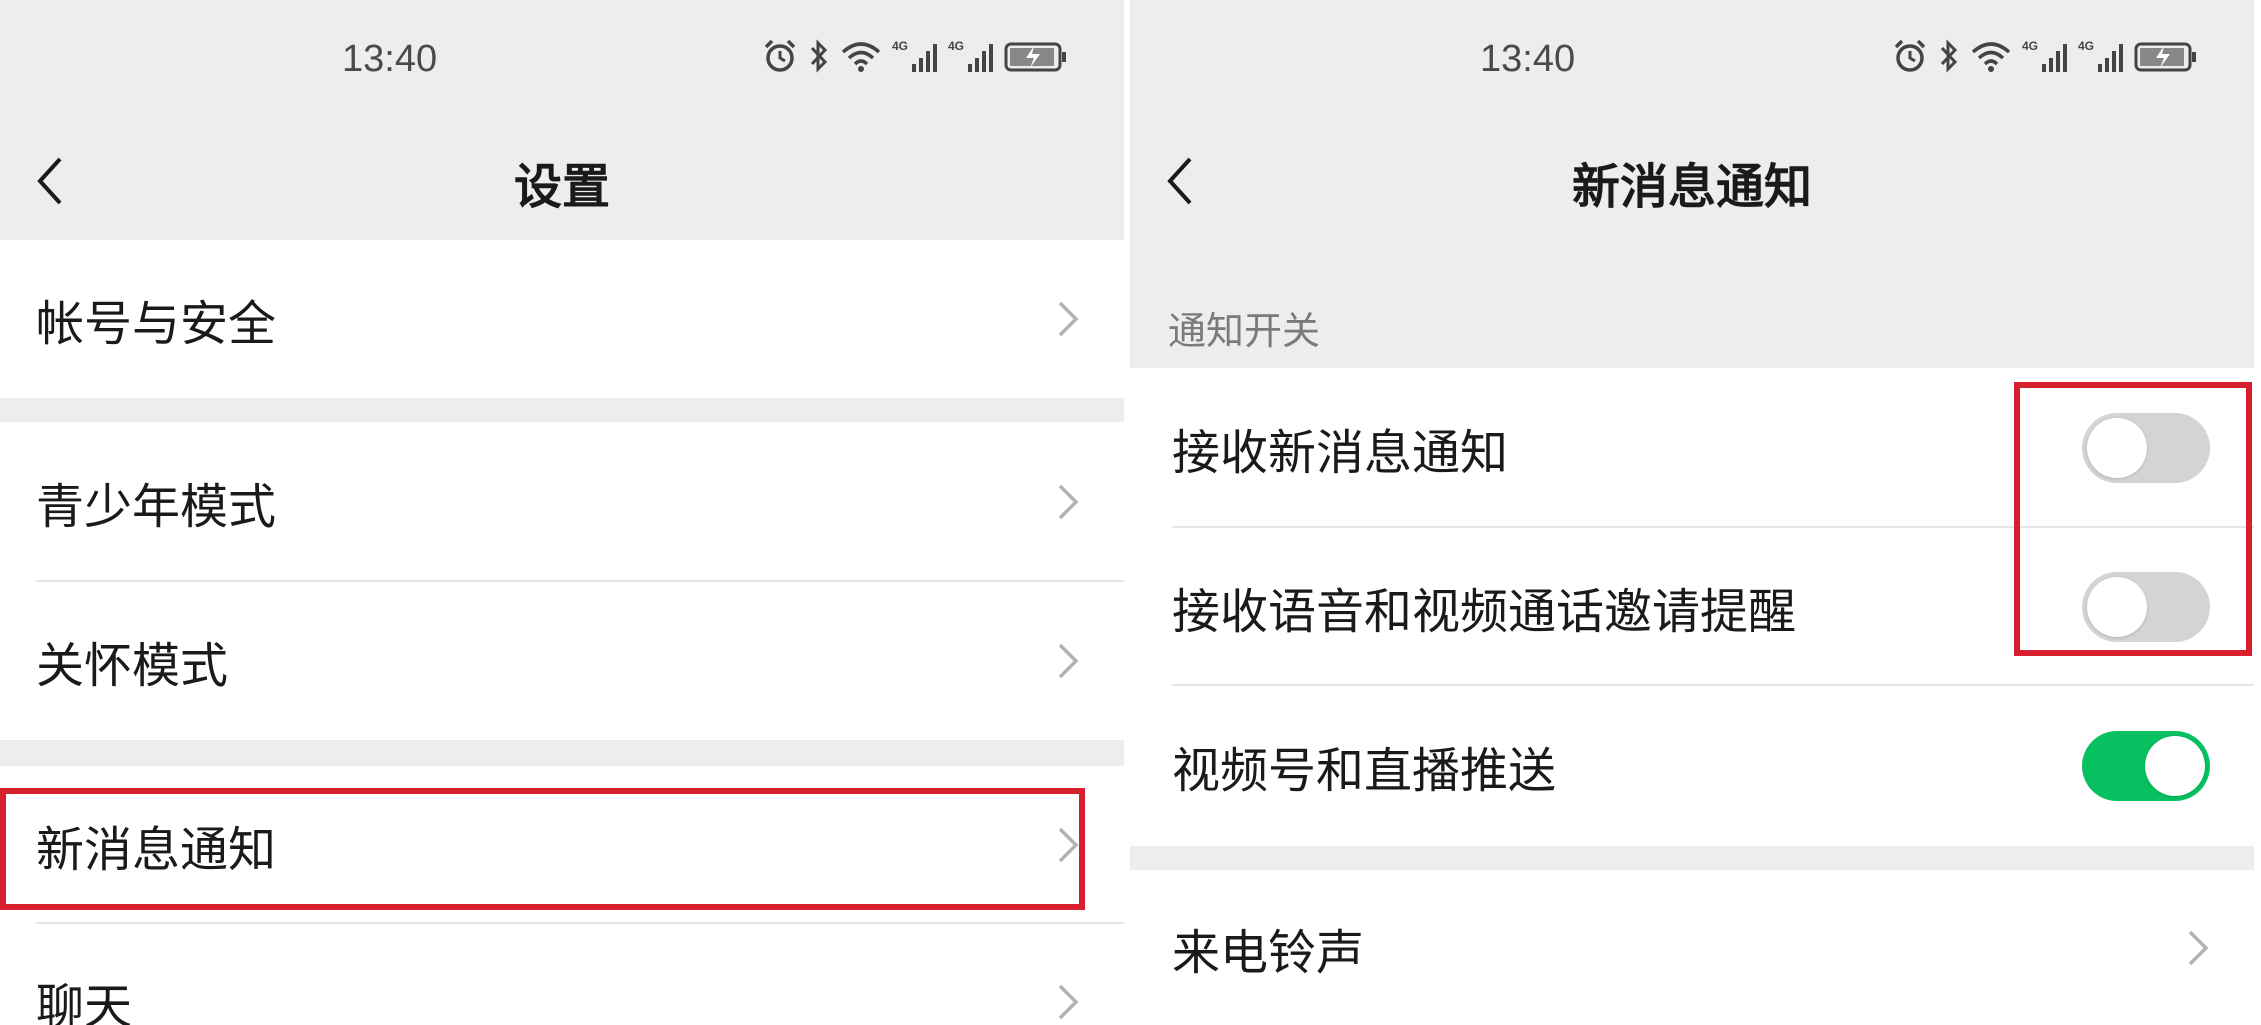 The image size is (2261, 1025). I want to click on nav-bar: 设置, so click(562, 182).